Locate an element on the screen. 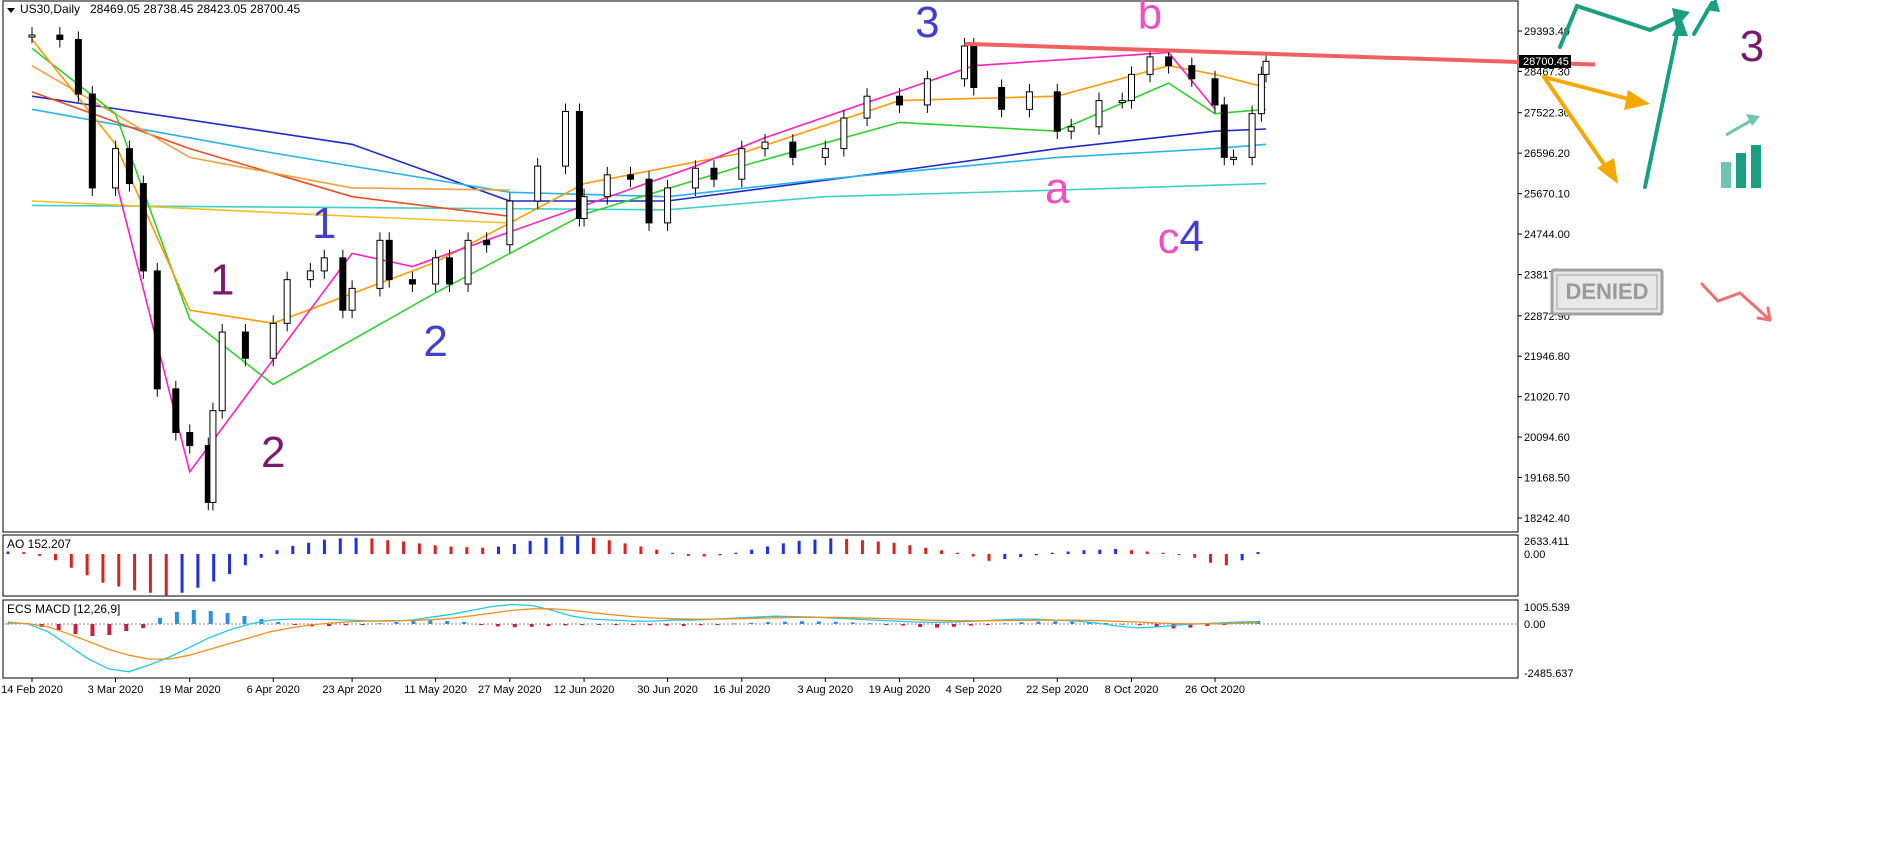  symbol-label: US30,Daily is located at coordinates (50, 9).